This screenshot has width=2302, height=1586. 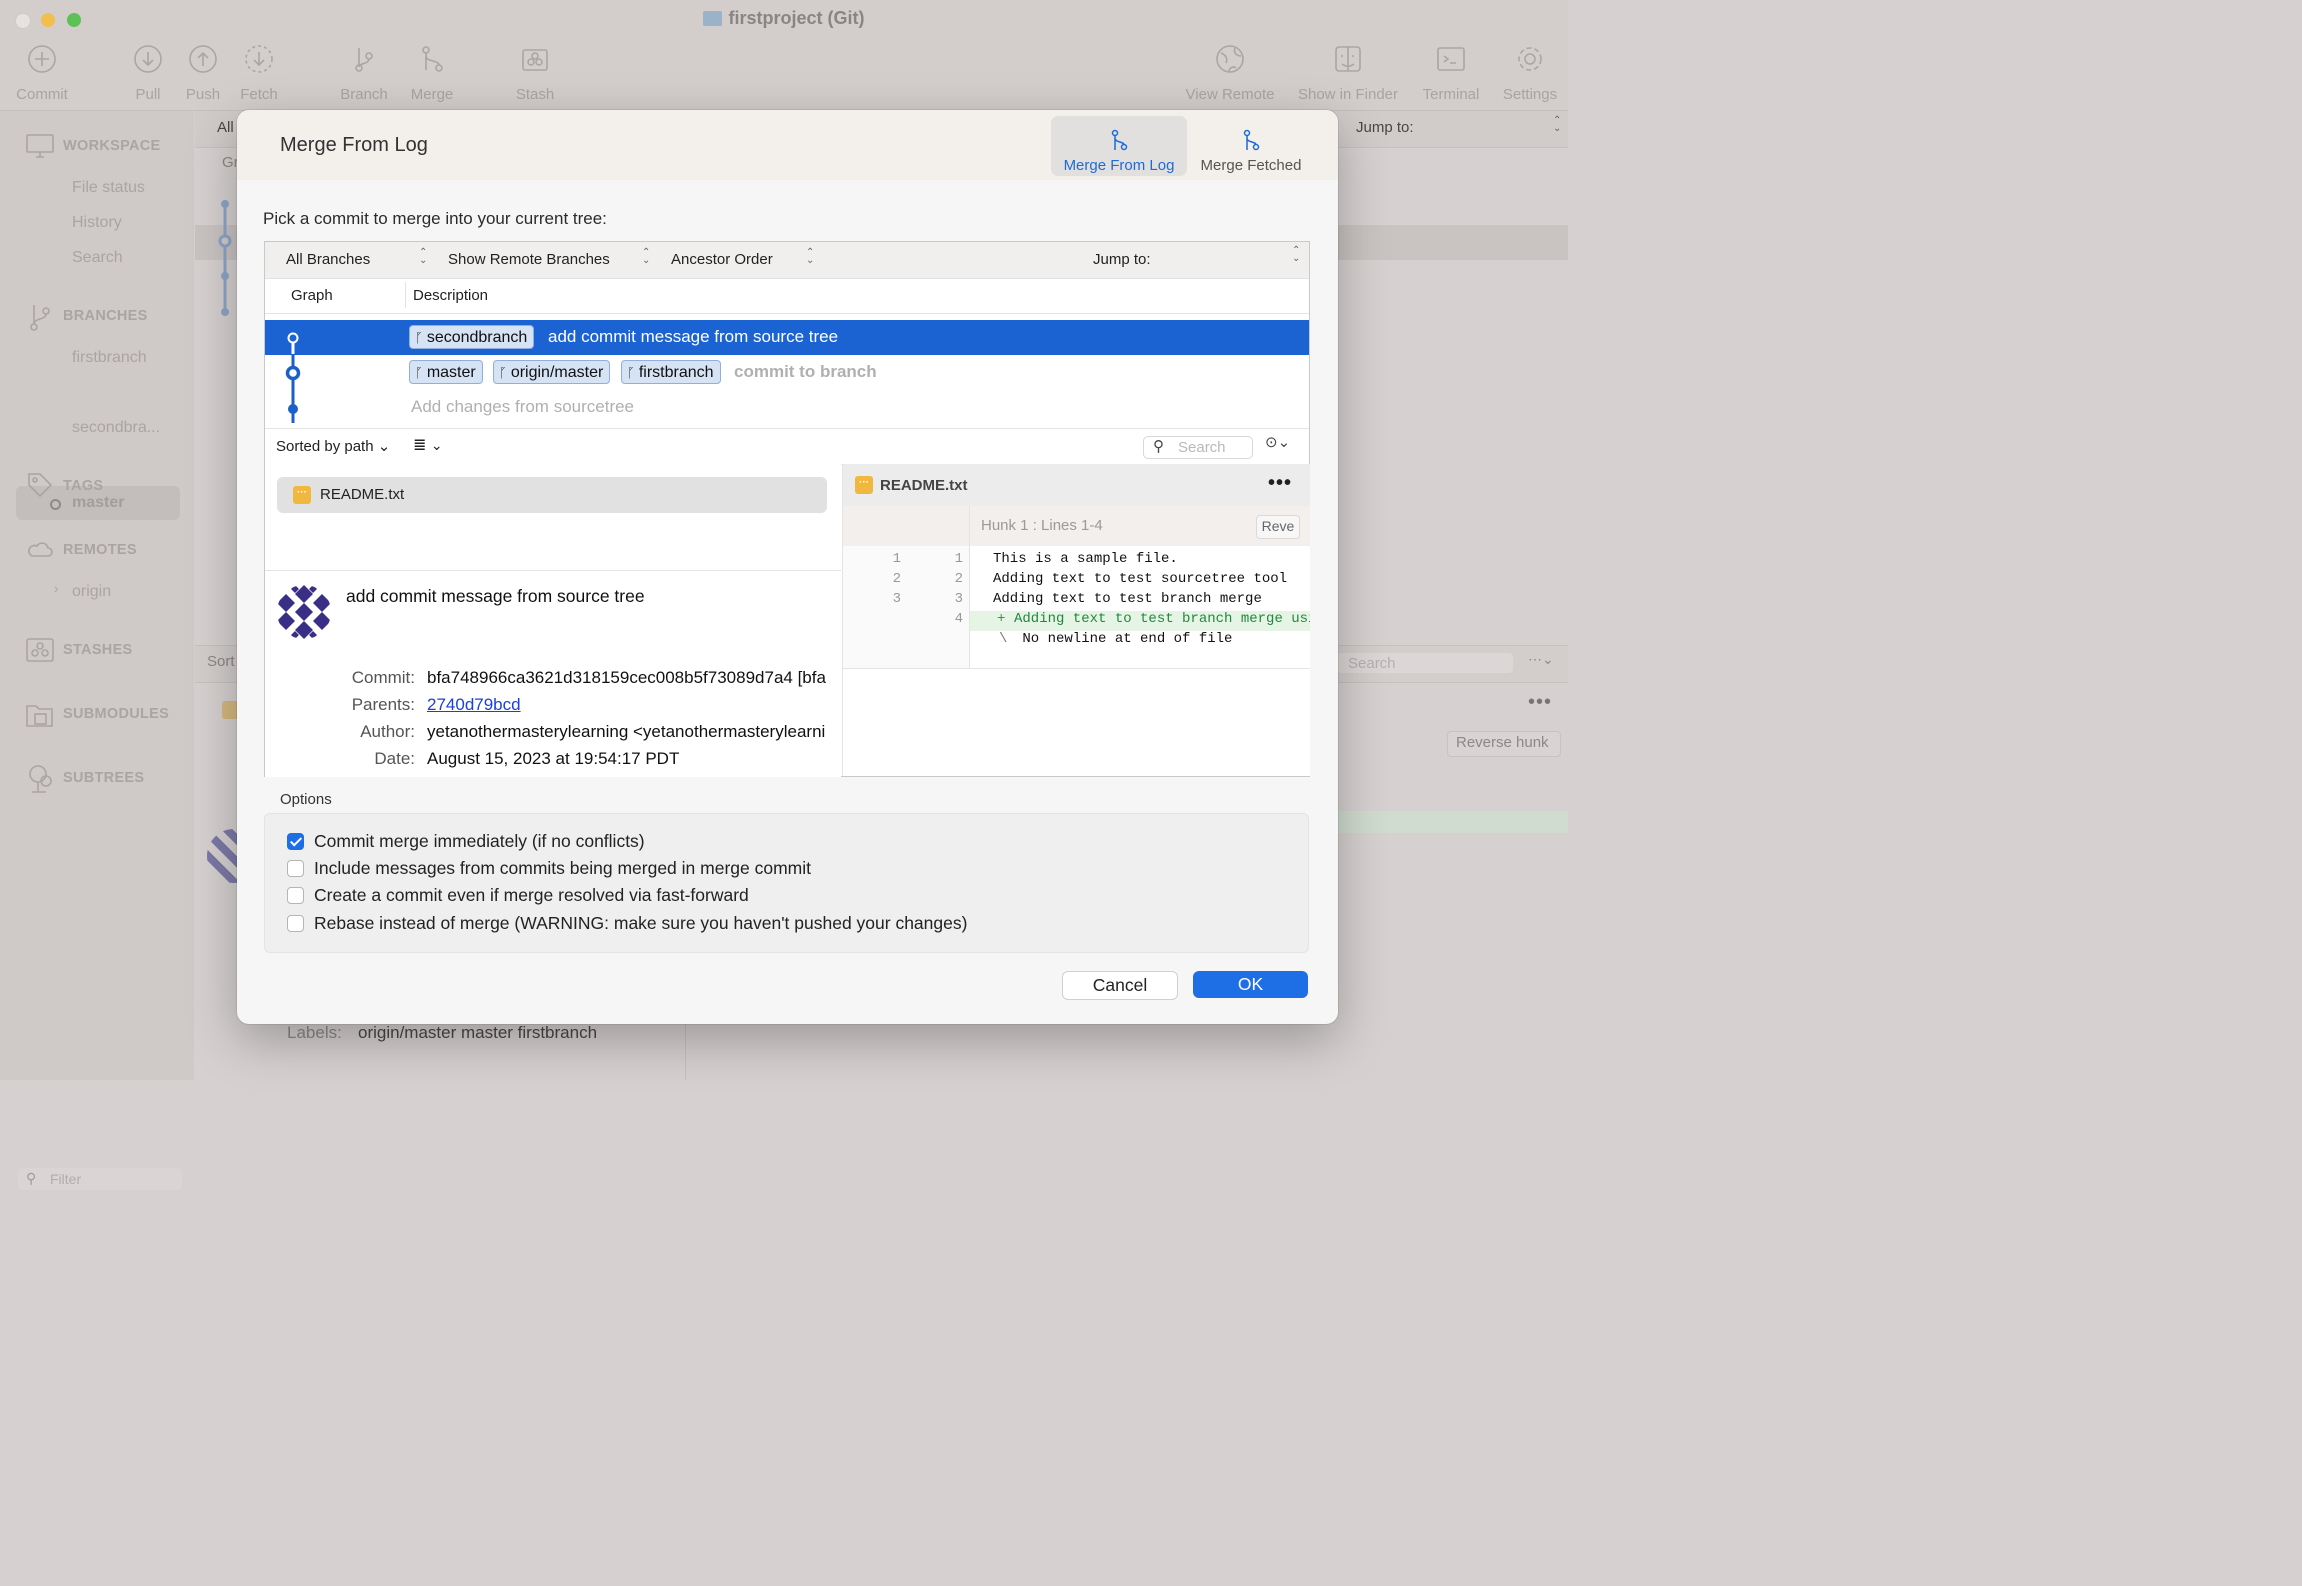 I want to click on fetch-button: Fetch, so click(x=259, y=73).